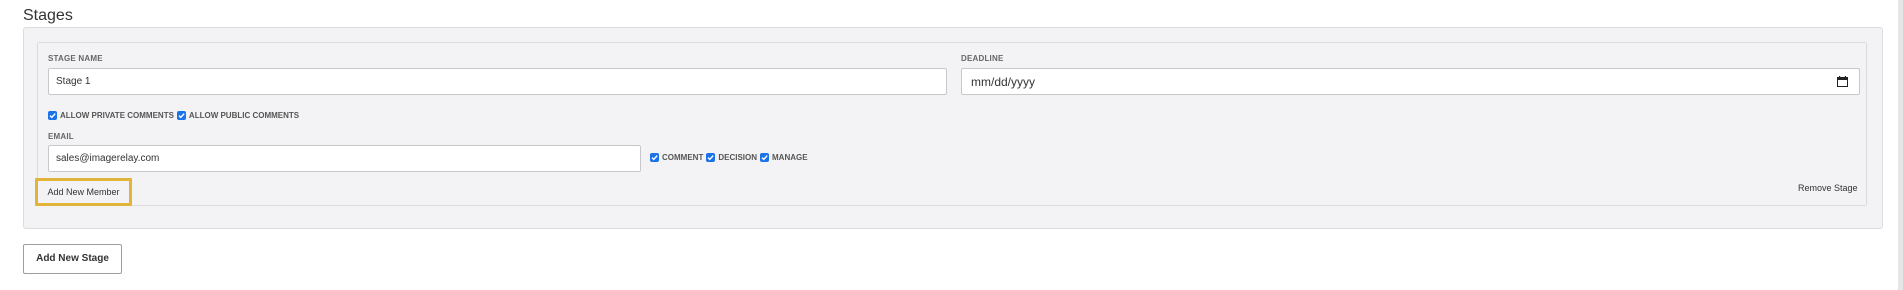 The image size is (1903, 290). I want to click on deadline-placeholder: mm/dd/yyyy, so click(1003, 82).